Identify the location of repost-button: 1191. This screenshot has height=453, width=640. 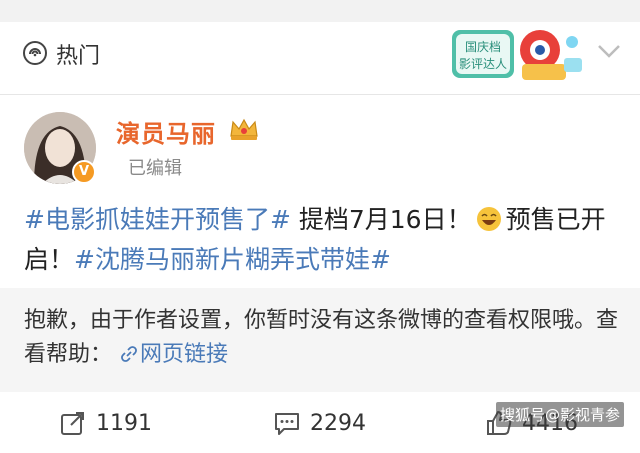
(105, 423).